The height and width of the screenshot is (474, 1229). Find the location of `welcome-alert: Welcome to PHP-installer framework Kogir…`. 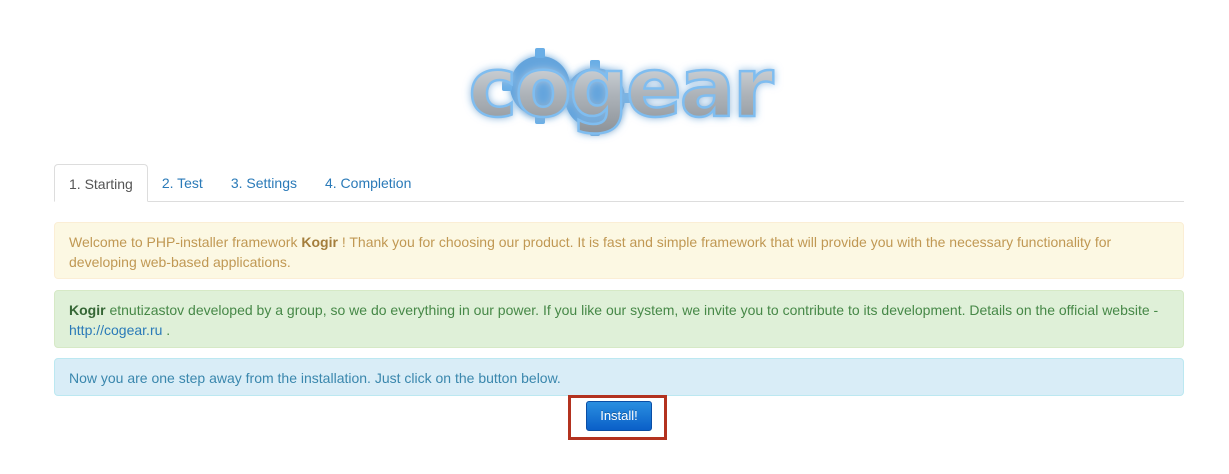

welcome-alert: Welcome to PHP-installer framework Kogir… is located at coordinates (619, 250).